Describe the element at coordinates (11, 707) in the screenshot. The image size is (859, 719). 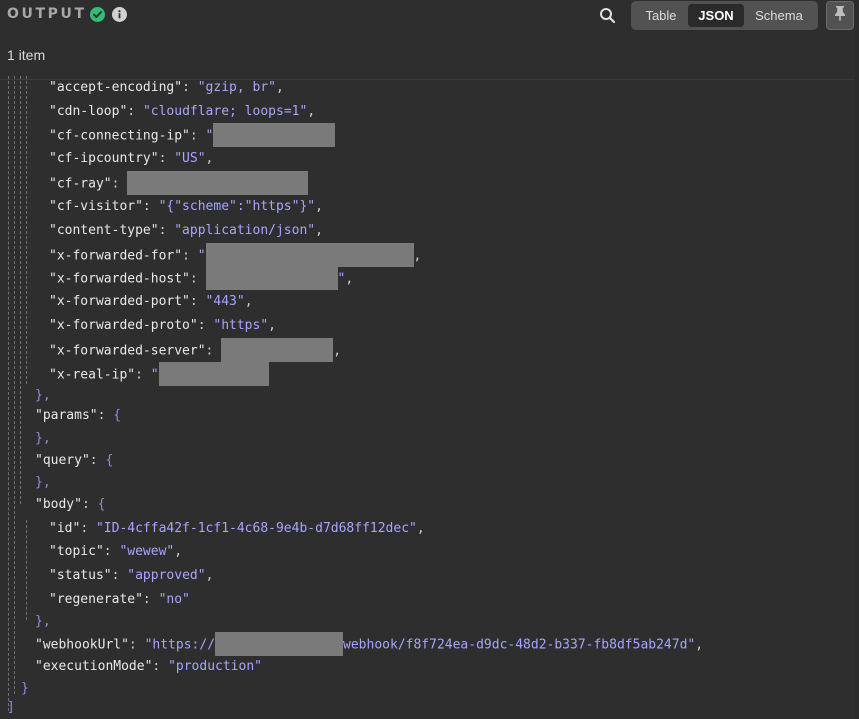
I see `json-array-close: ]` at that location.